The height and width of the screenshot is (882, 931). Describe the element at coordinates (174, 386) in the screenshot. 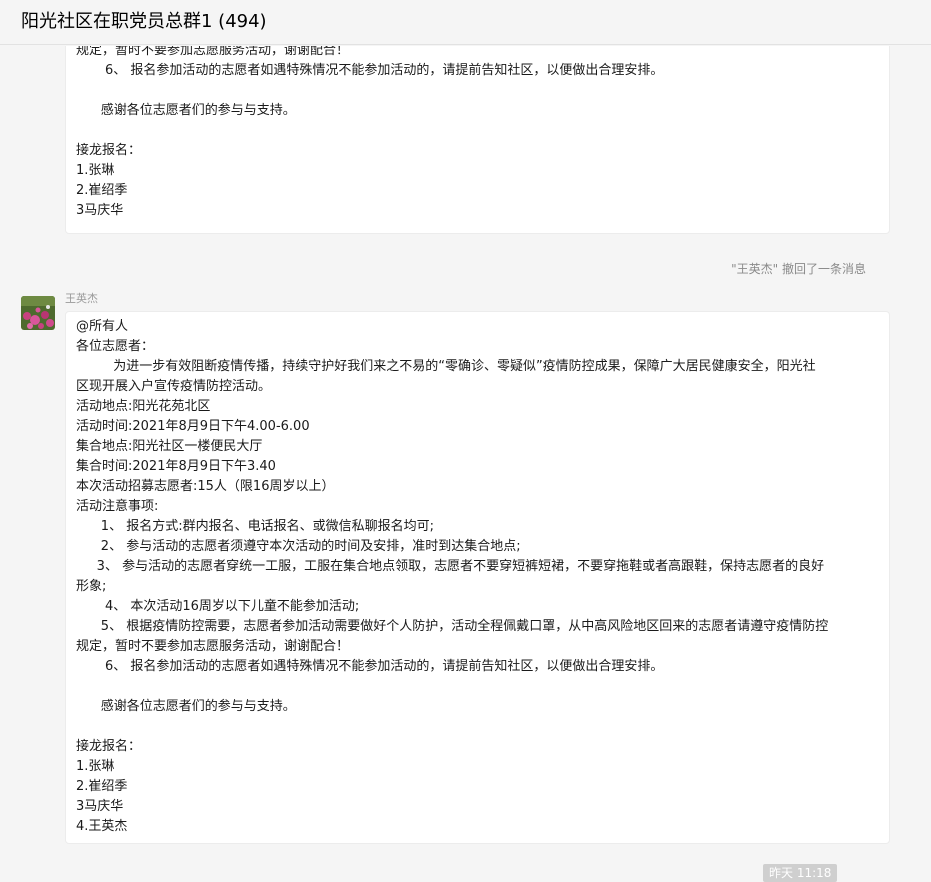

I see `message-line: 区现开展入户宣传疫情防控活动。` at that location.